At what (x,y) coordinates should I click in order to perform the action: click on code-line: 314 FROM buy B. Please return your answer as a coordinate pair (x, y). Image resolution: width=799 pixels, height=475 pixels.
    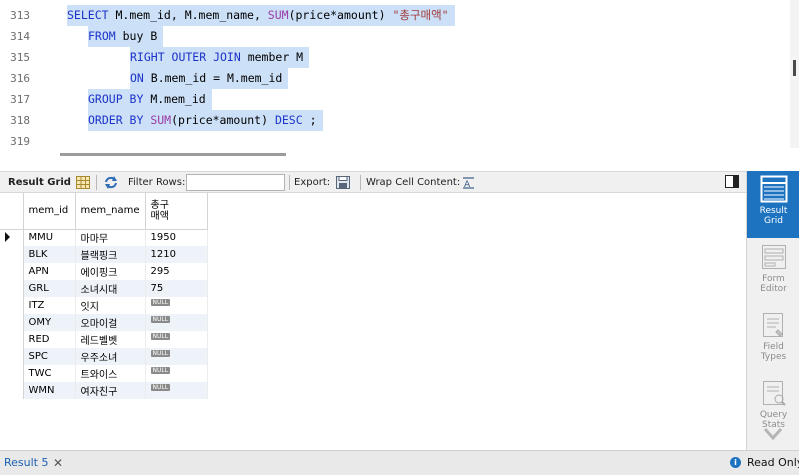
    Looking at the image, I should click on (395, 36).